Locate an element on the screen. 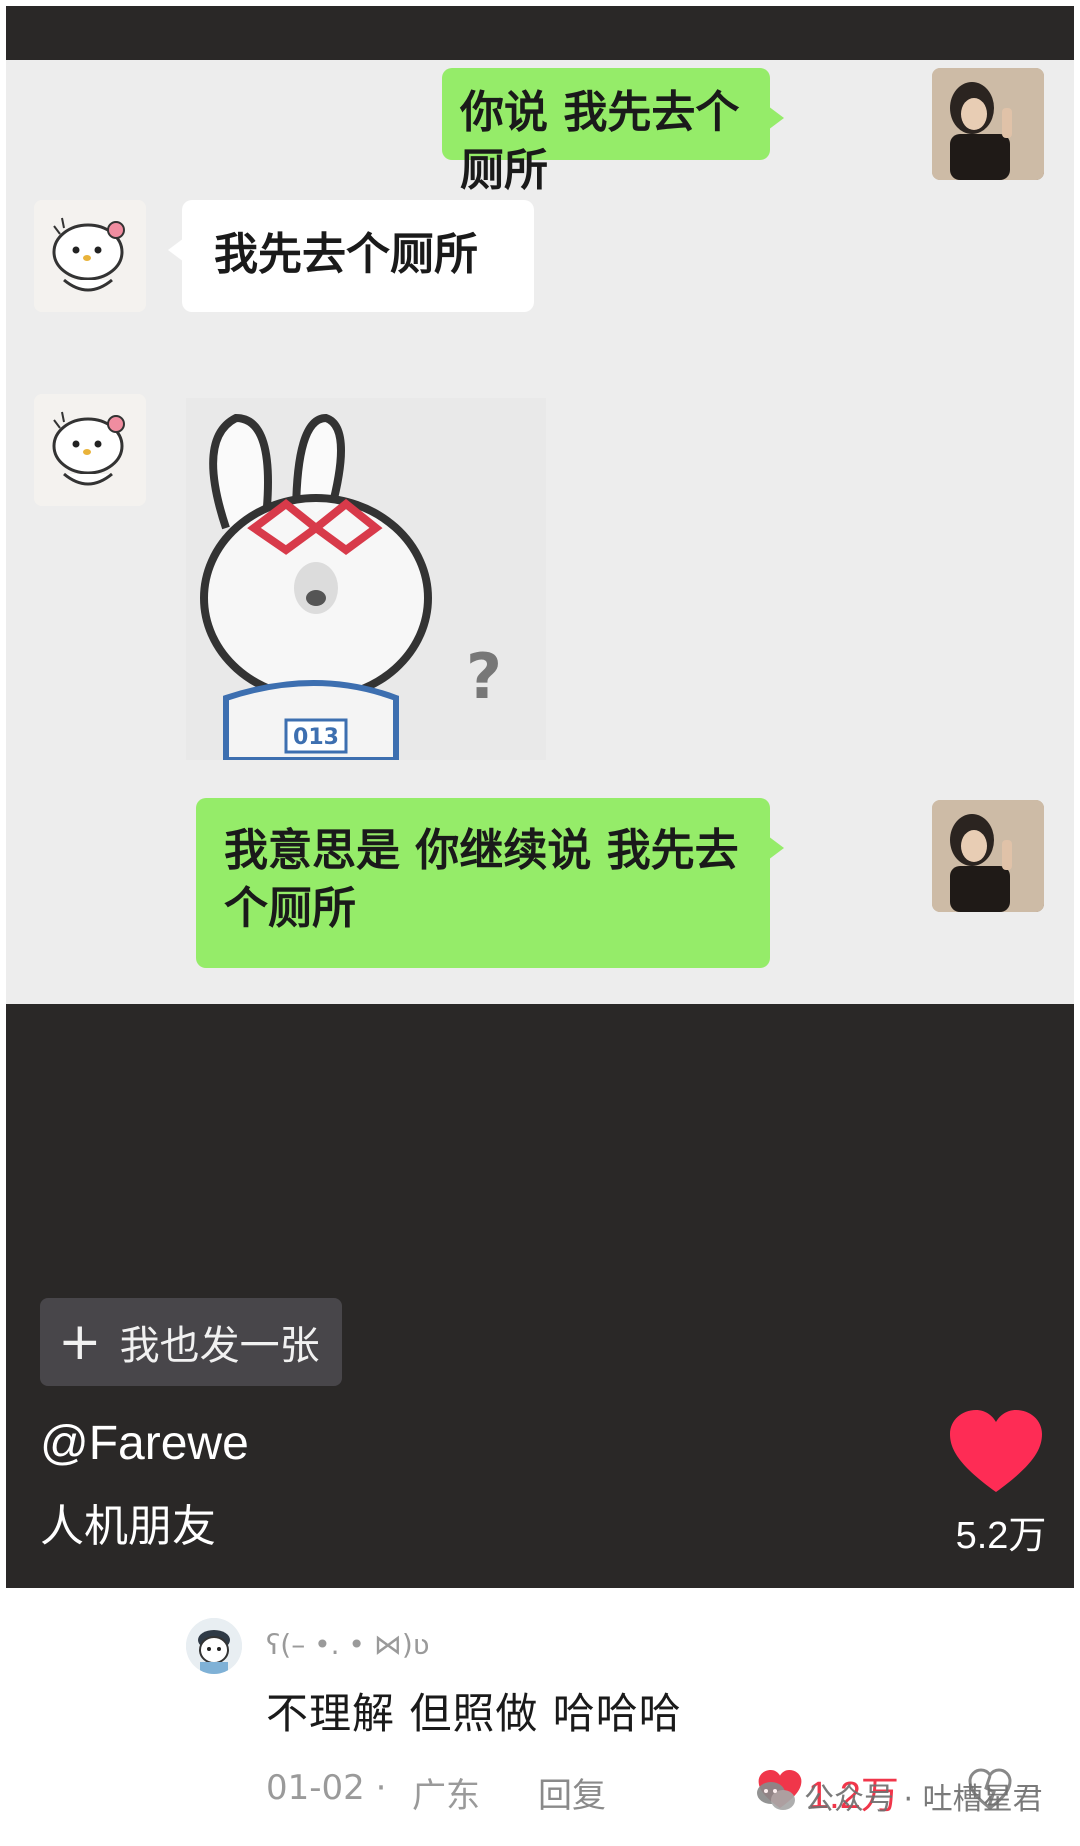 Image resolution: width=1080 pixels, height=1846 pixels. author-handle: @Farewe is located at coordinates (144, 1443).